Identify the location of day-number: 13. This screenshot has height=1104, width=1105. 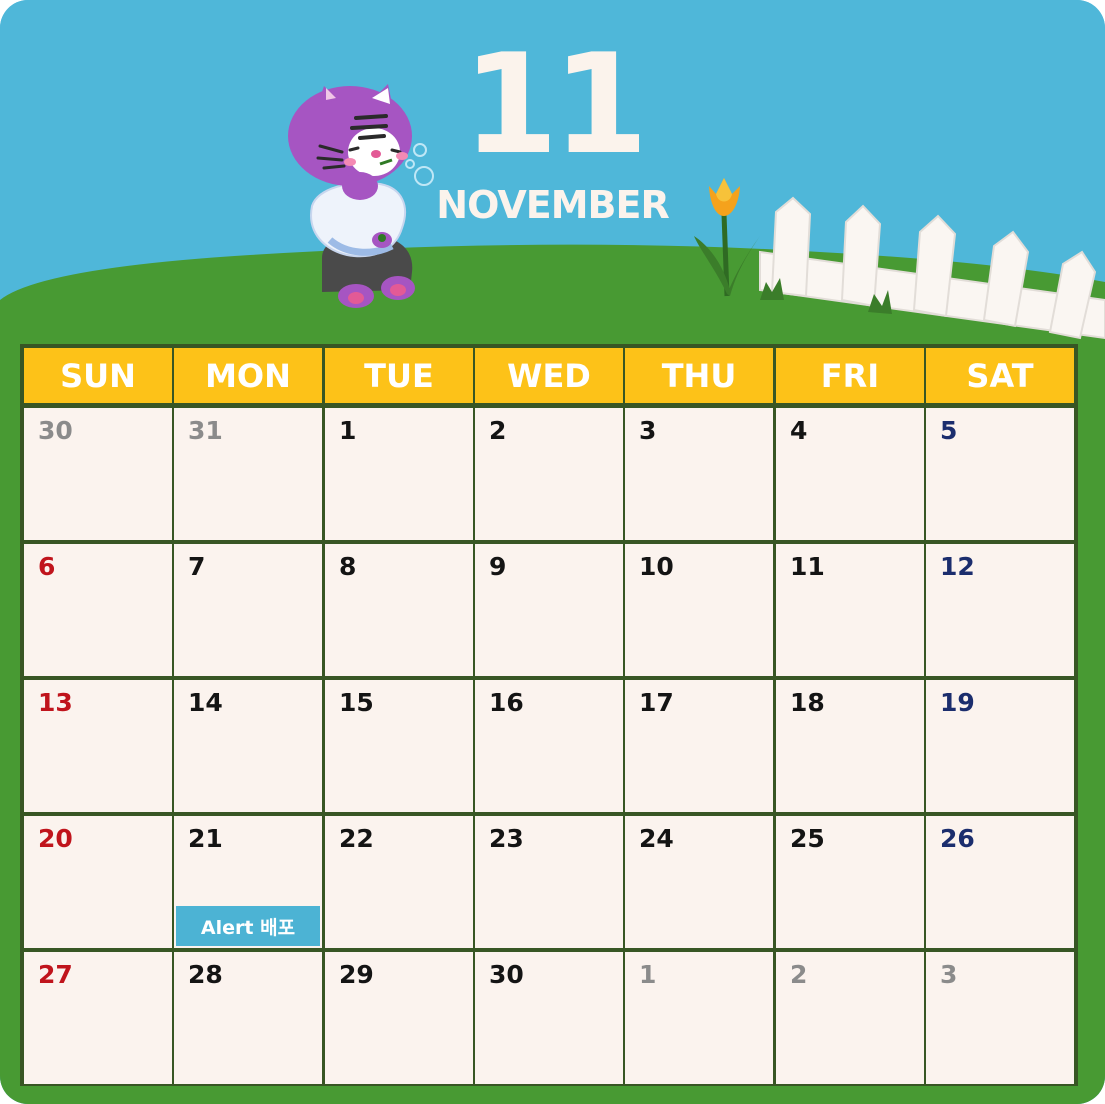
(55, 702).